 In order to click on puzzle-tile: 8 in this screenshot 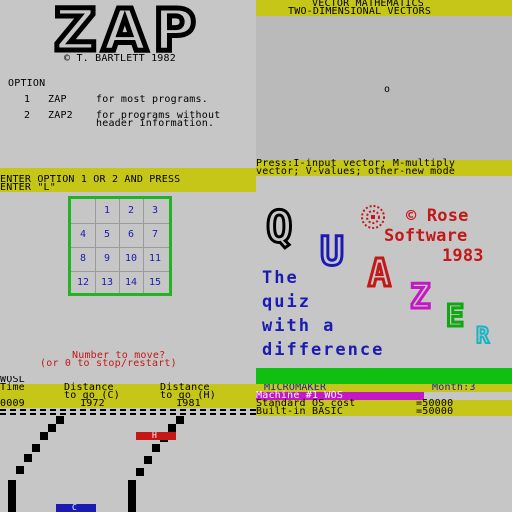, I will do `click(83, 259)`.